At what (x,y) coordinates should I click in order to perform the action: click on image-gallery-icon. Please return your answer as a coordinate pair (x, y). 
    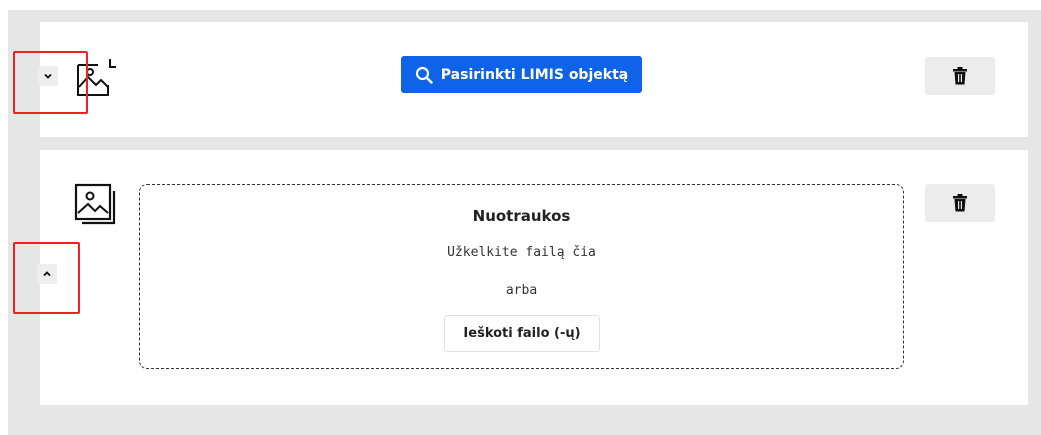
    Looking at the image, I should click on (96, 204).